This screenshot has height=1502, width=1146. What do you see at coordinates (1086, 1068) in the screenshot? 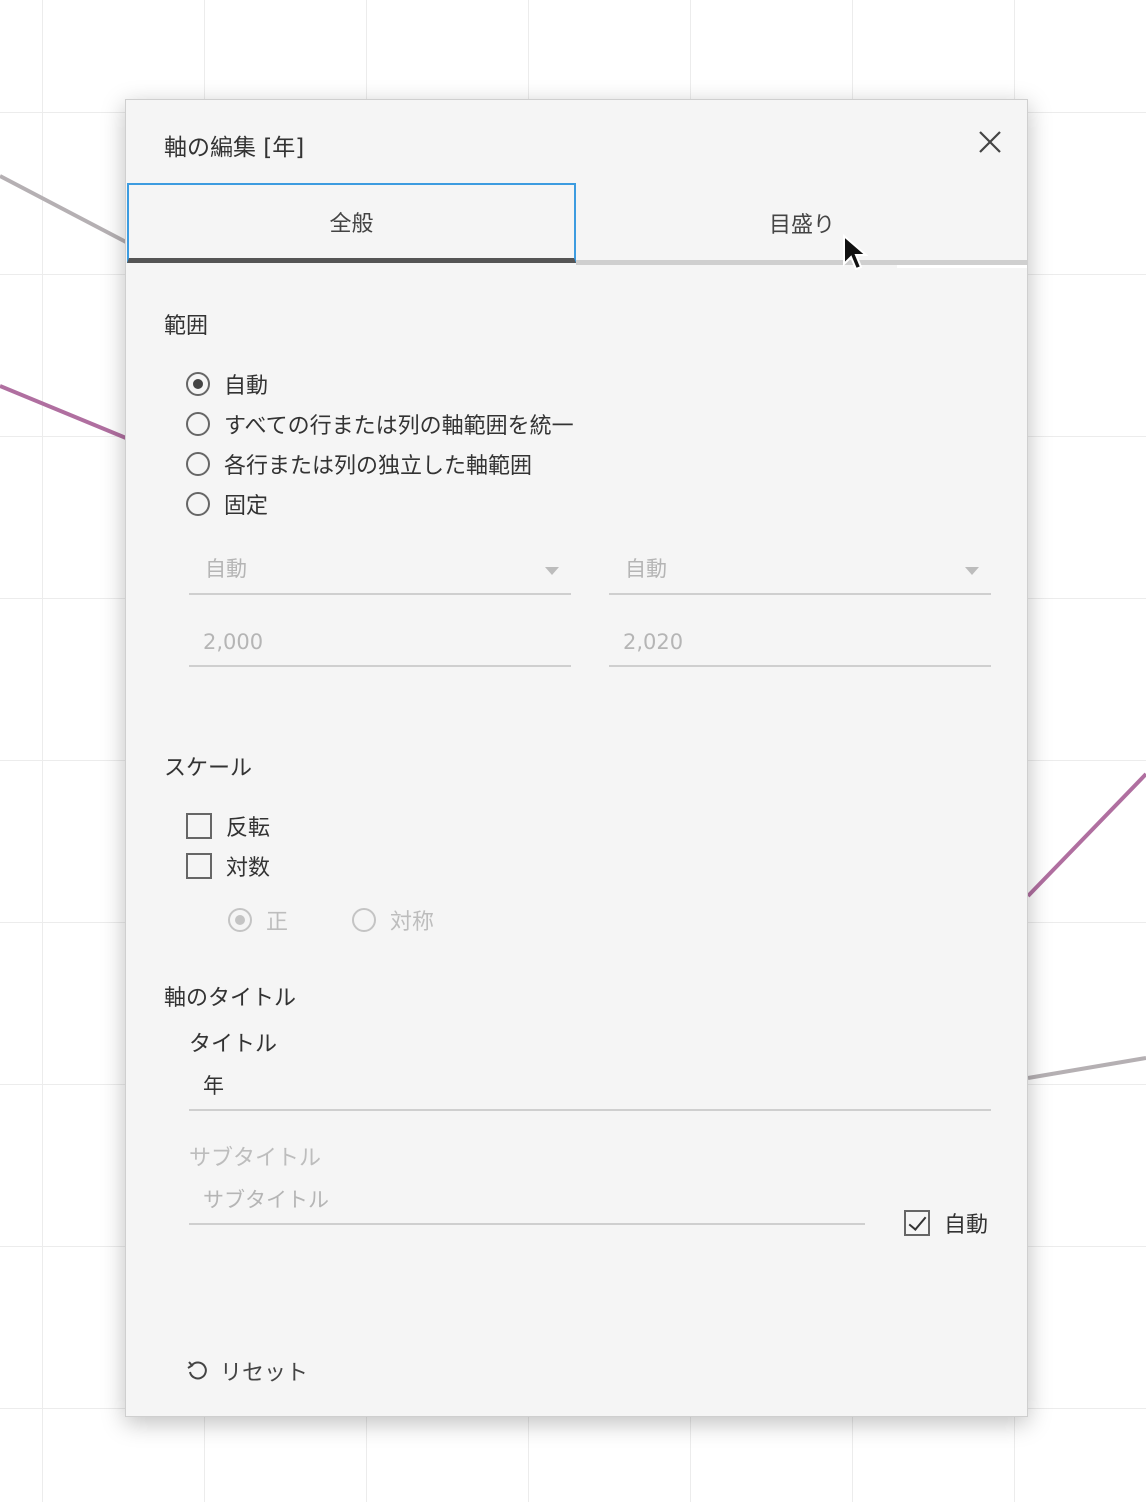
I see `gray-series-line-right` at bounding box center [1086, 1068].